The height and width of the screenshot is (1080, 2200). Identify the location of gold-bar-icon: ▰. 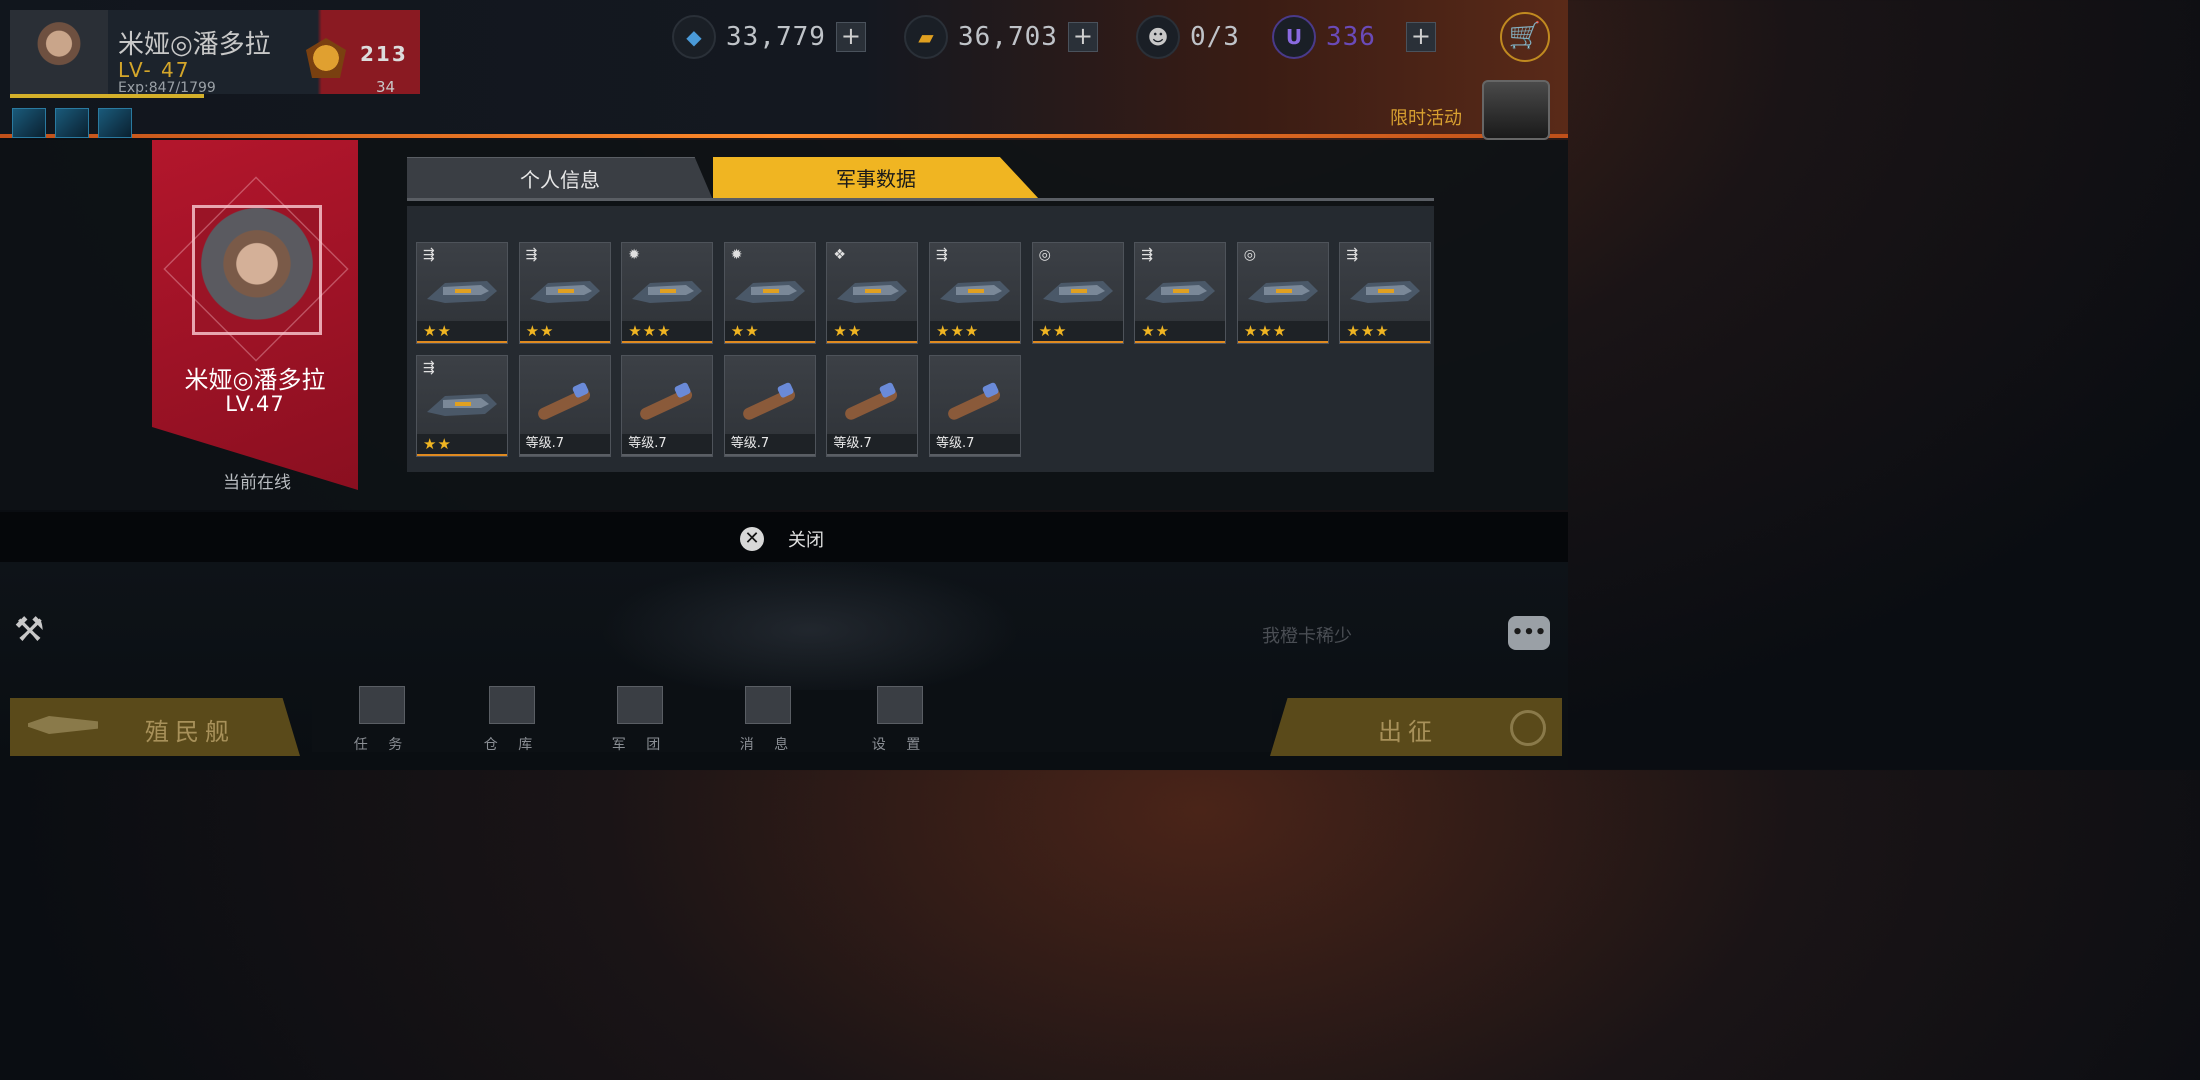
(926, 37).